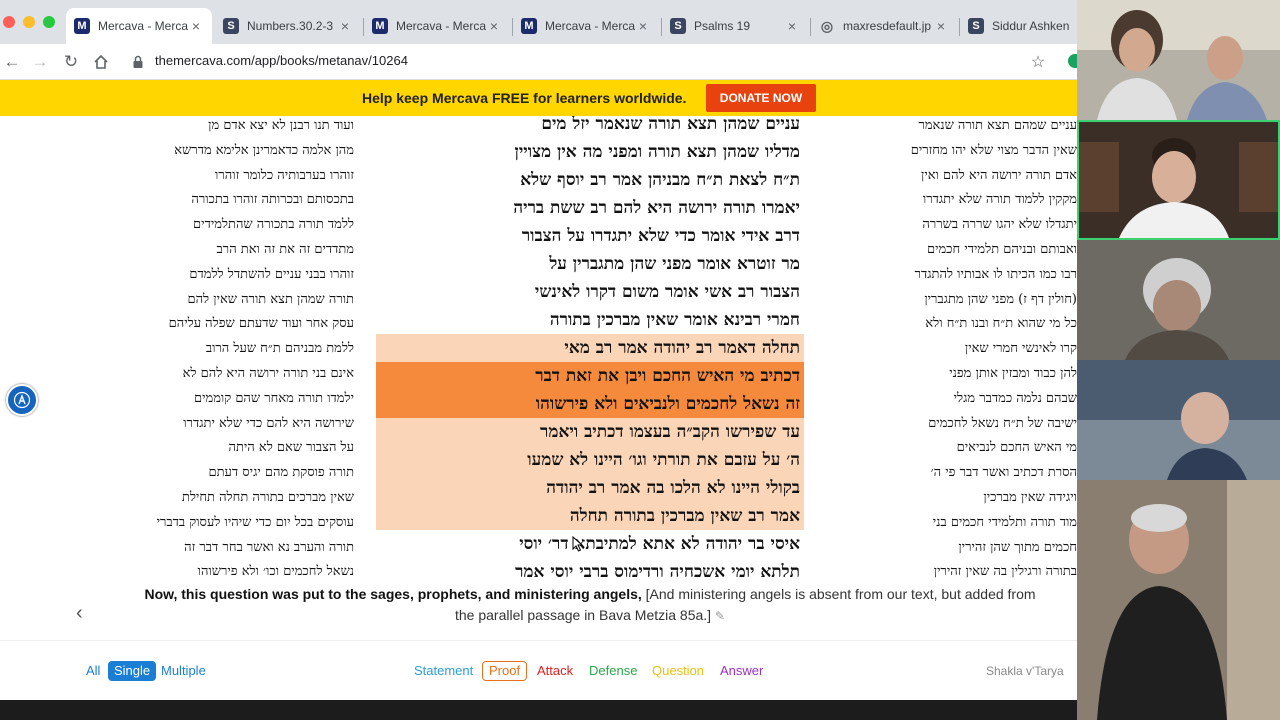  I want to click on right-text-line: שאין הדבר מצוי שלא יהו מחזרים, so click(951, 151).